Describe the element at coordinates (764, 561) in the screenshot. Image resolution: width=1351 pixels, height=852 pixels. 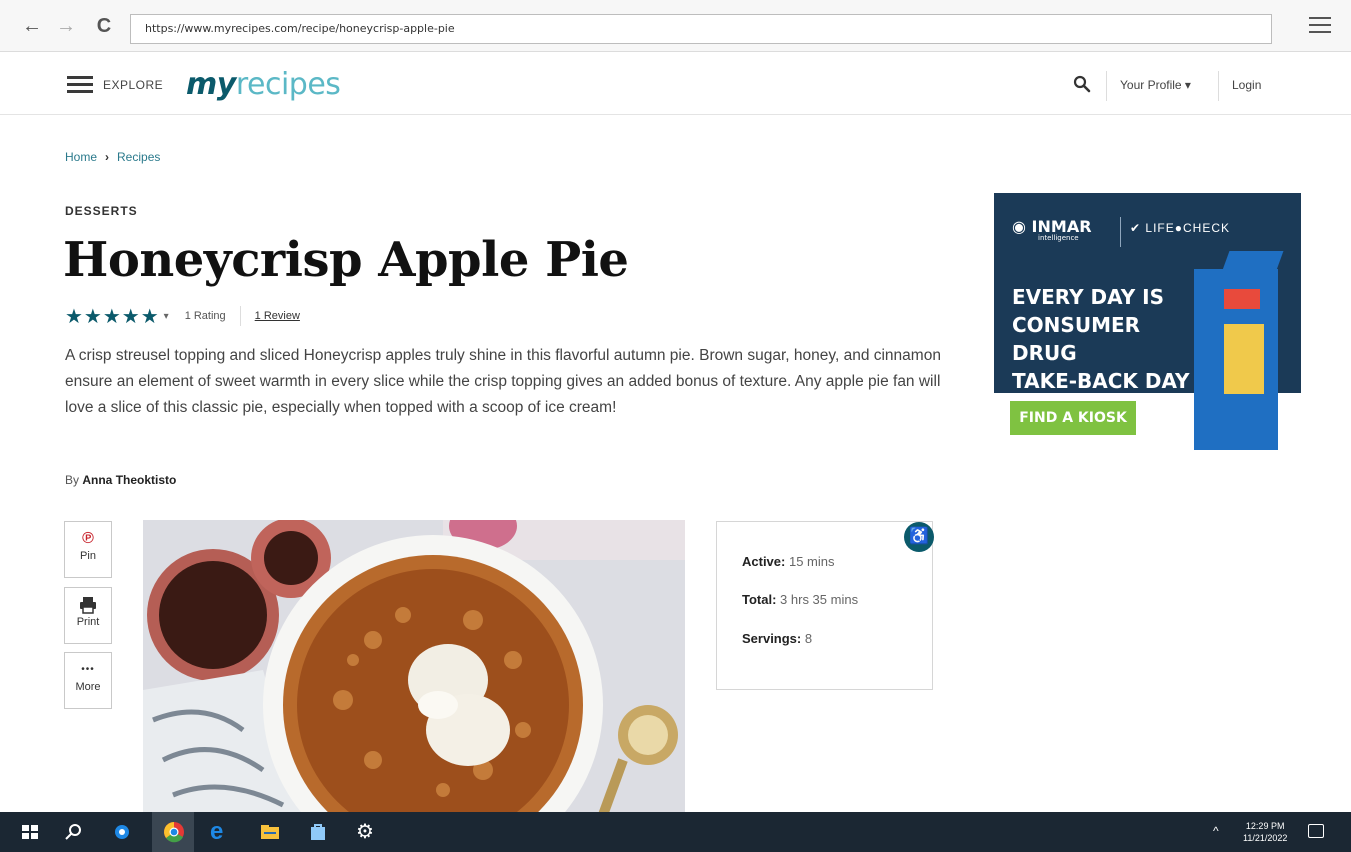
I see `active-label: Active:` at that location.